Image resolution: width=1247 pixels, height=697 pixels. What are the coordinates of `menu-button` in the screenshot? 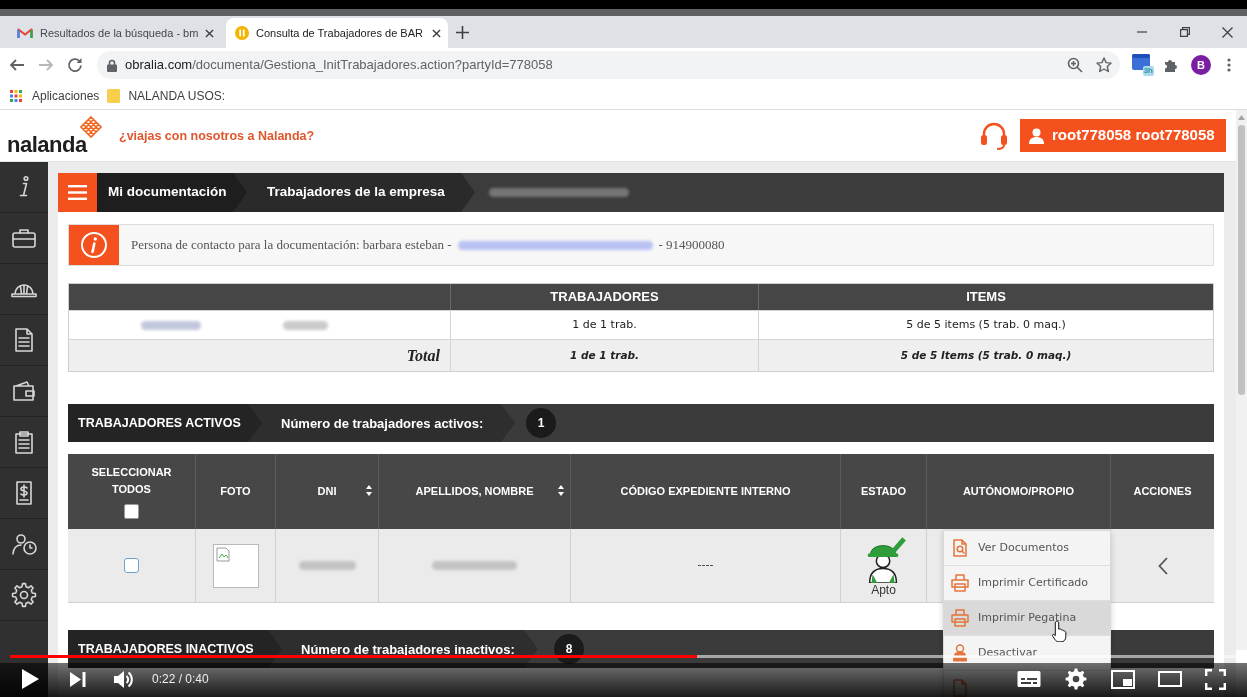 It's located at (77, 192).